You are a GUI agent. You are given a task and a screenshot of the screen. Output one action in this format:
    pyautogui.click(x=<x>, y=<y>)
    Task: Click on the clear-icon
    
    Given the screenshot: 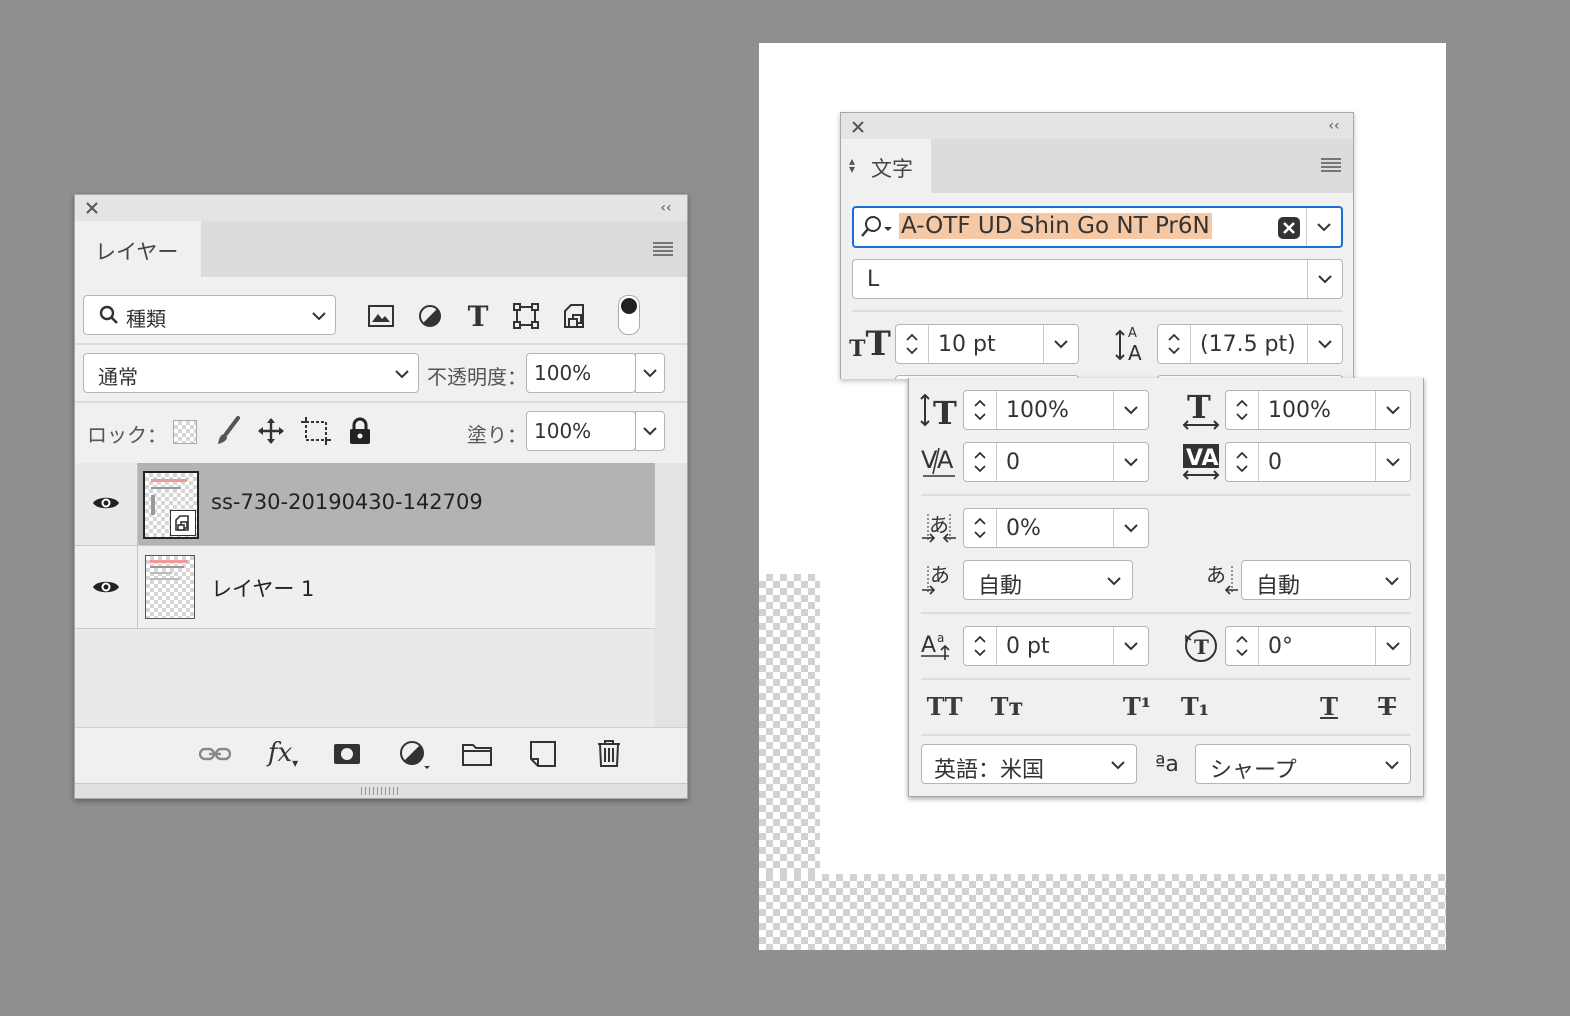 What is the action you would take?
    pyautogui.click(x=1289, y=228)
    